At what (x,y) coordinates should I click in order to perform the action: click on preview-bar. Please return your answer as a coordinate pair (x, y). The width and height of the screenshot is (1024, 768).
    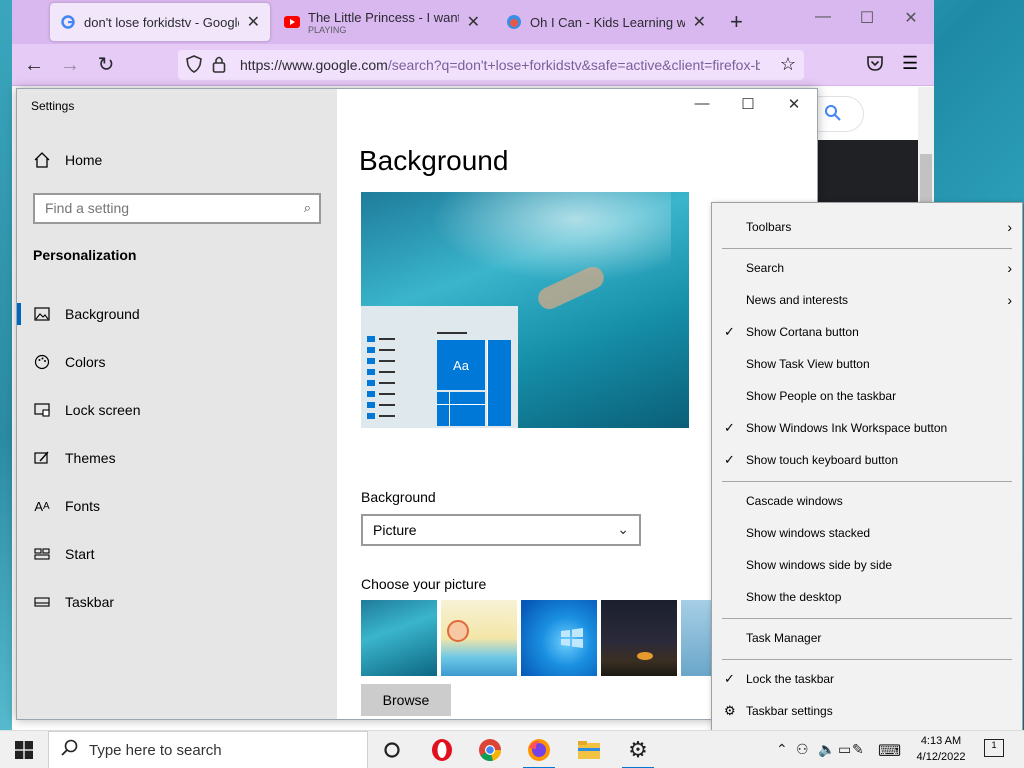
    Looking at the image, I should click on (452, 333).